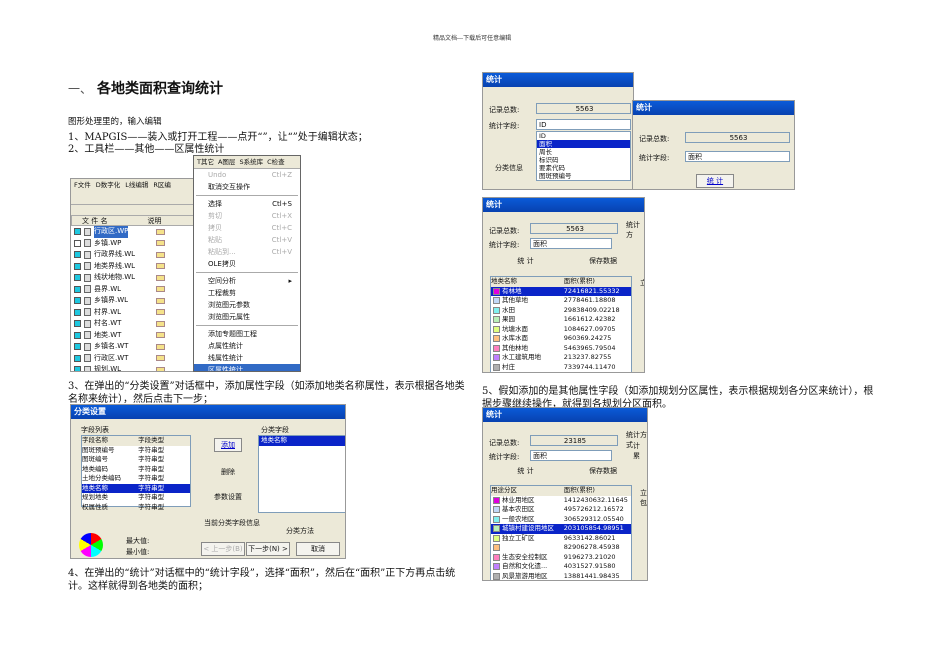 This screenshot has width=950, height=672. What do you see at coordinates (136, 185) in the screenshot?
I see `app-menu-item: L线编辑` at bounding box center [136, 185].